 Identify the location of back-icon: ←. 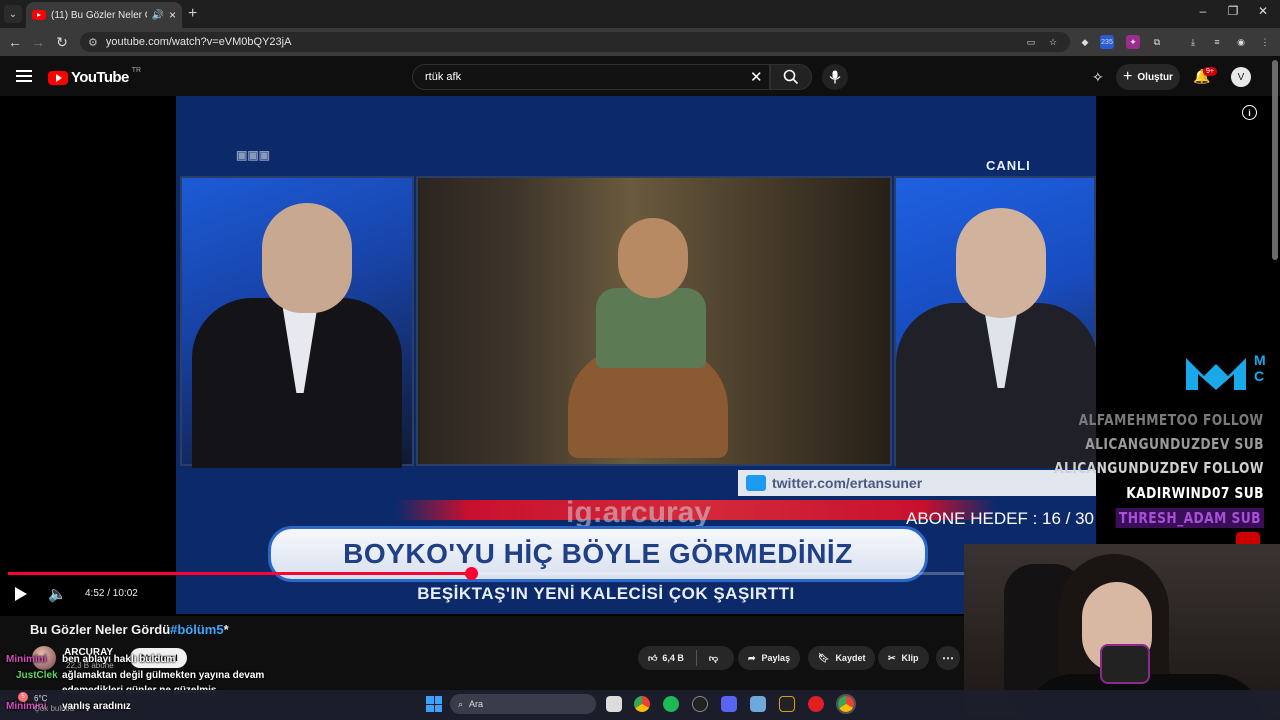
(15, 42).